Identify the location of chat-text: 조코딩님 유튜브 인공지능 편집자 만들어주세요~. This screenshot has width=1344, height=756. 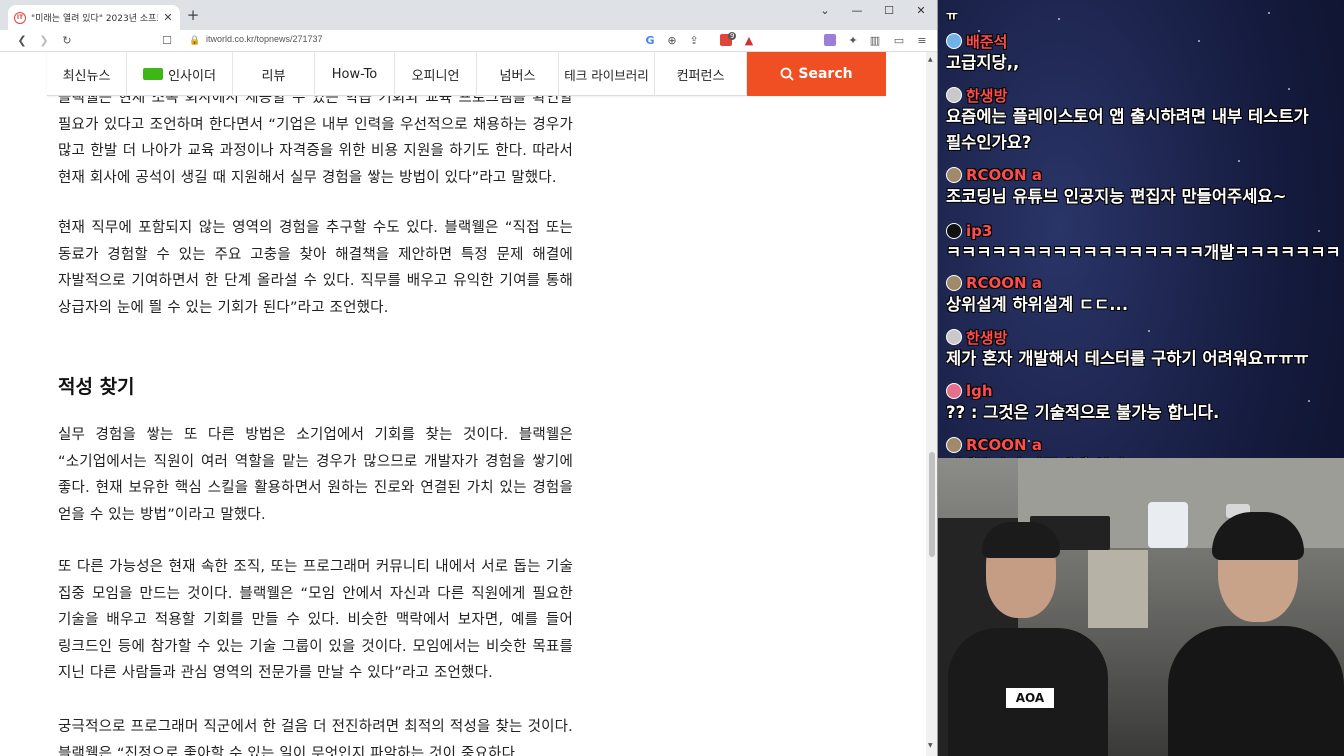
(1116, 196).